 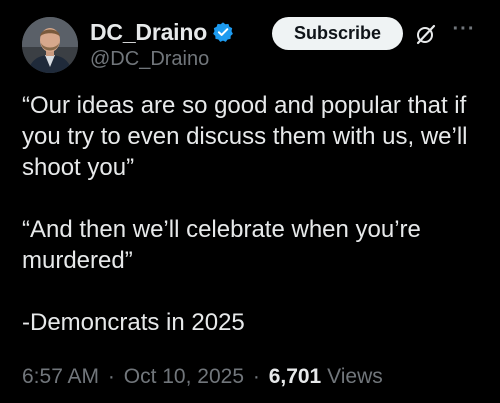 I want to click on tweet-meta: 6:57 AM · Oct 10, 2025 · 6,701 Views, so click(x=202, y=377).